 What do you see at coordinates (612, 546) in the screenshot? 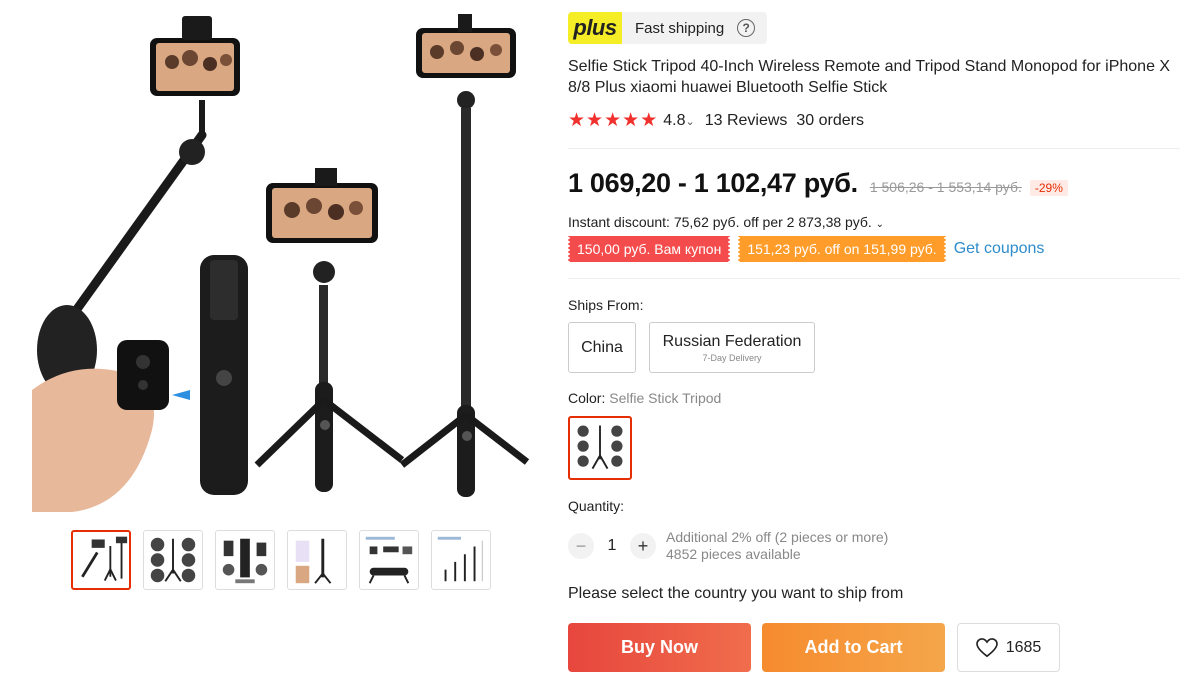
I see `quantity-value: 1` at bounding box center [612, 546].